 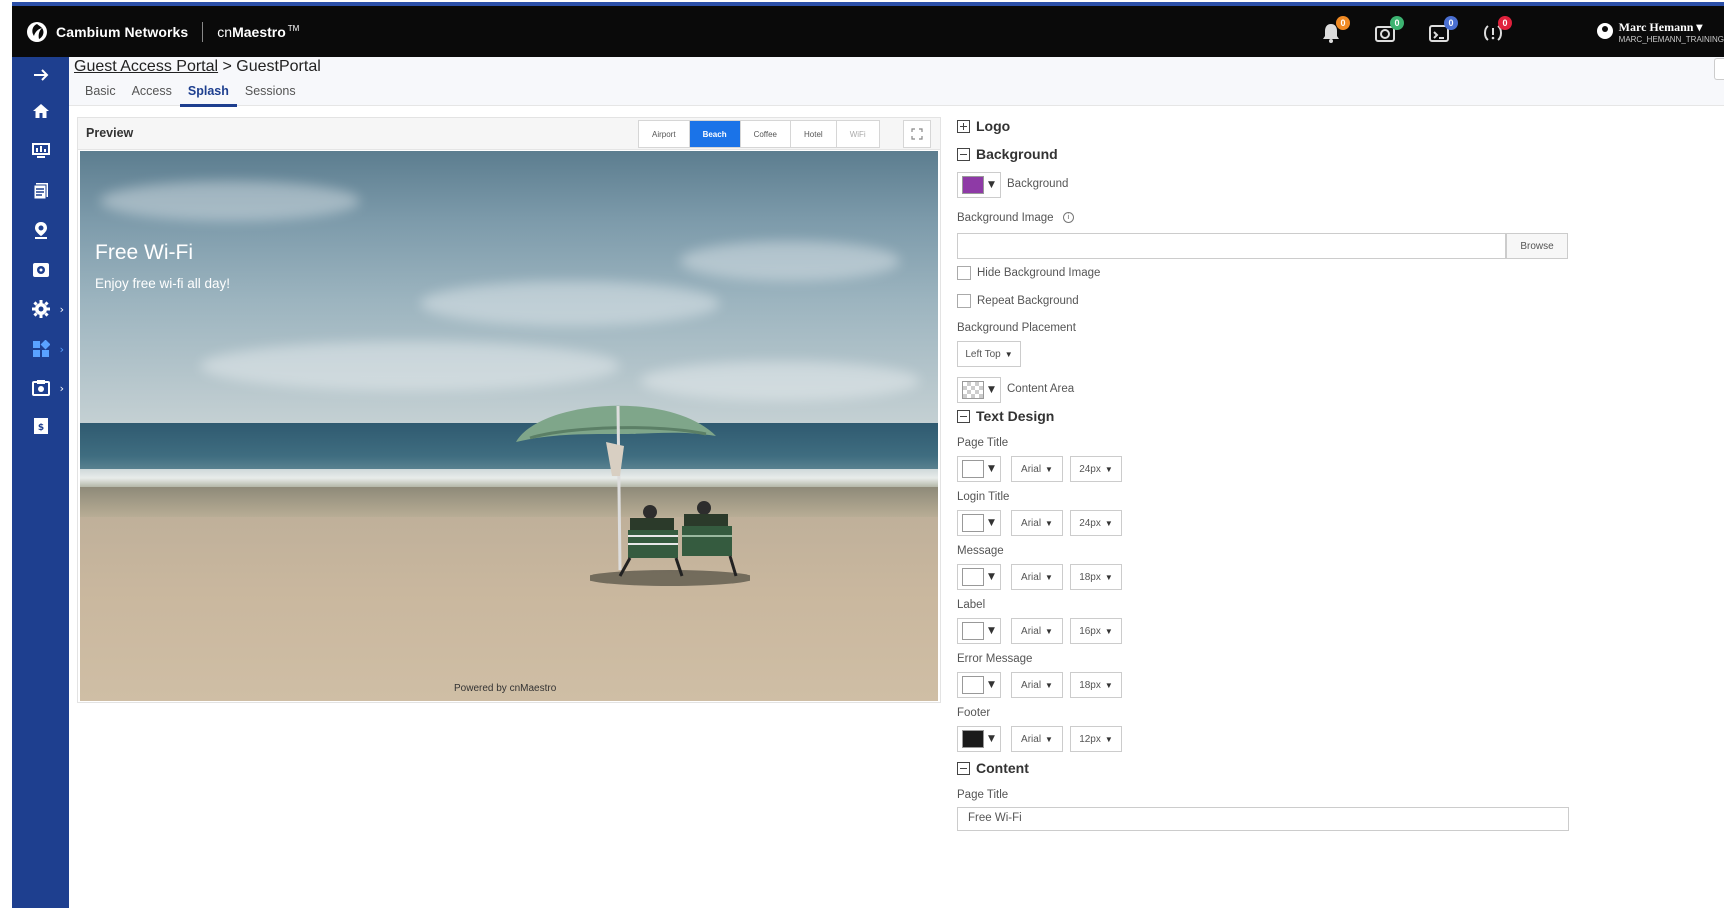 What do you see at coordinates (1096, 739) in the screenshot?
I see `footer-size-select: 12px ▼` at bounding box center [1096, 739].